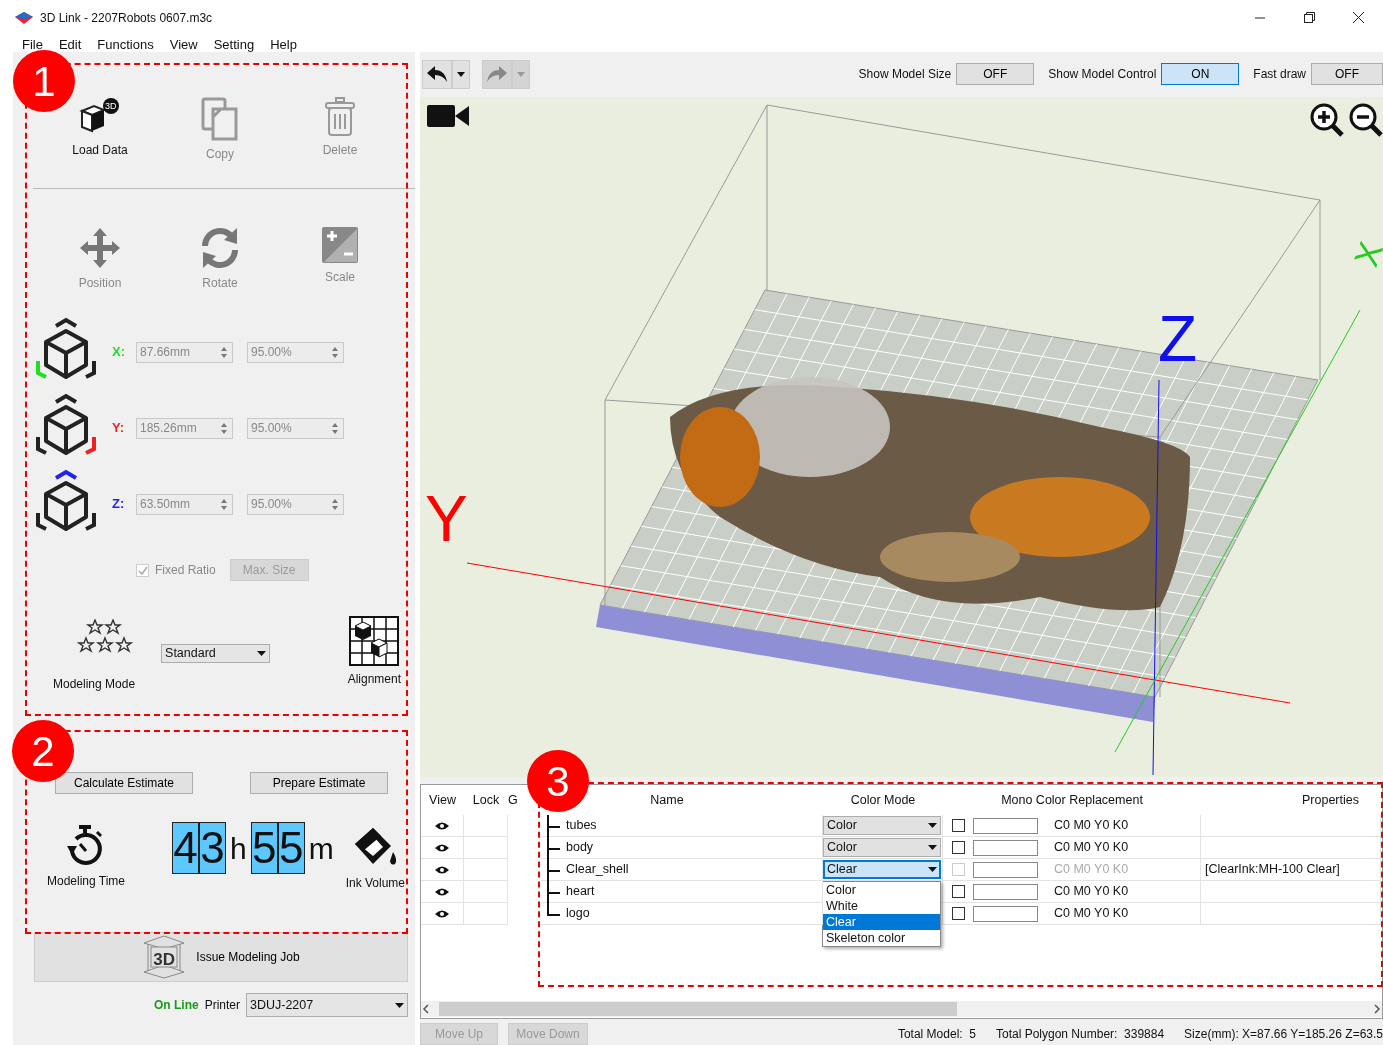  Describe the element at coordinates (212, 848) in the screenshot. I see `digit-display: 3` at that location.